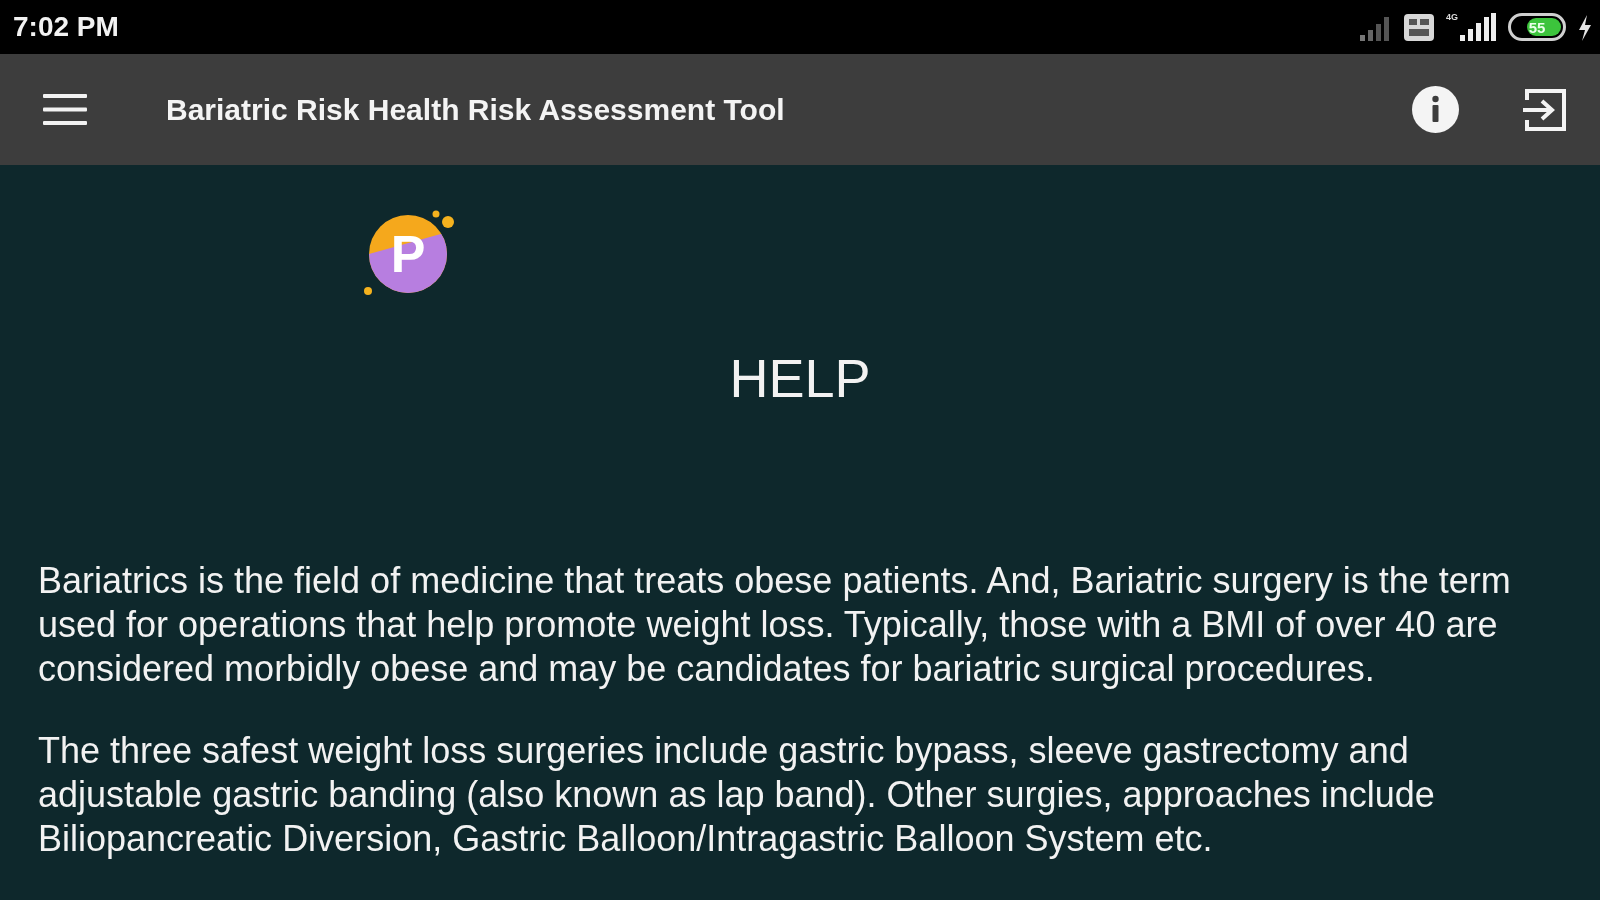 Image resolution: width=1600 pixels, height=900 pixels. I want to click on menu-button, so click(65, 109).